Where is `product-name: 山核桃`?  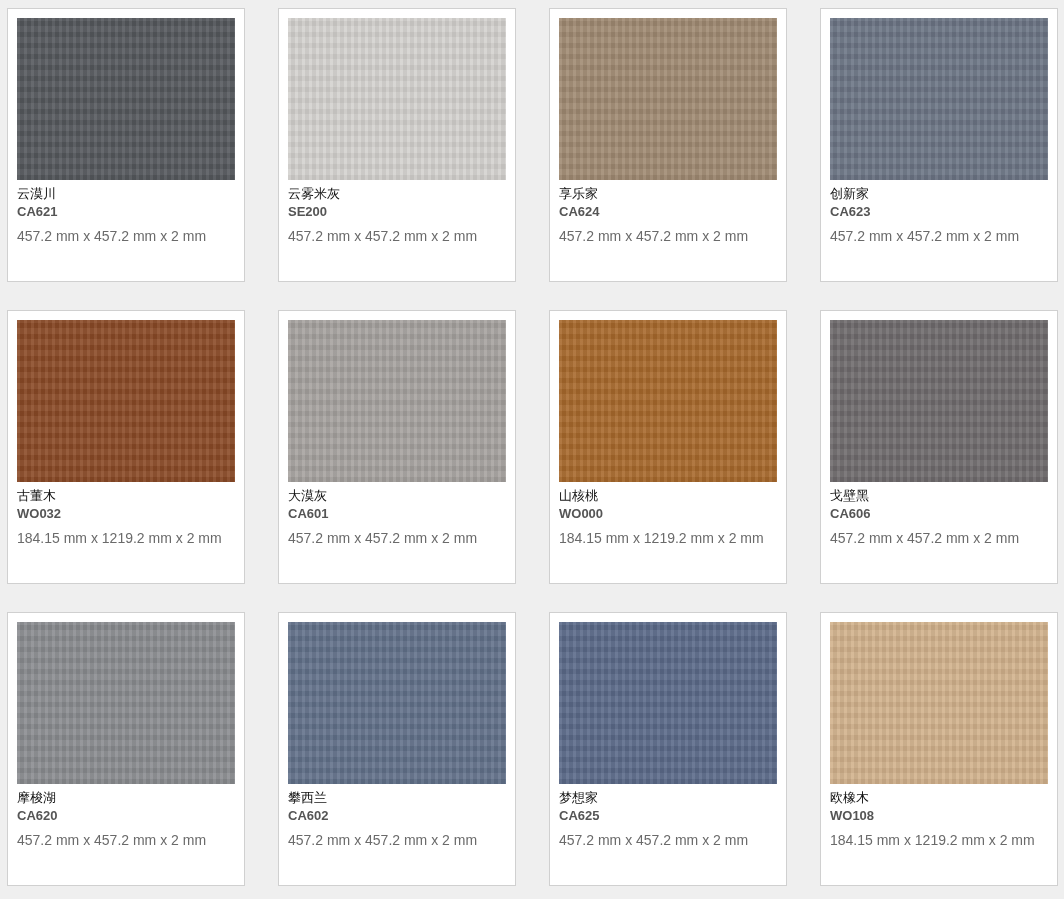 product-name: 山核桃 is located at coordinates (579, 496).